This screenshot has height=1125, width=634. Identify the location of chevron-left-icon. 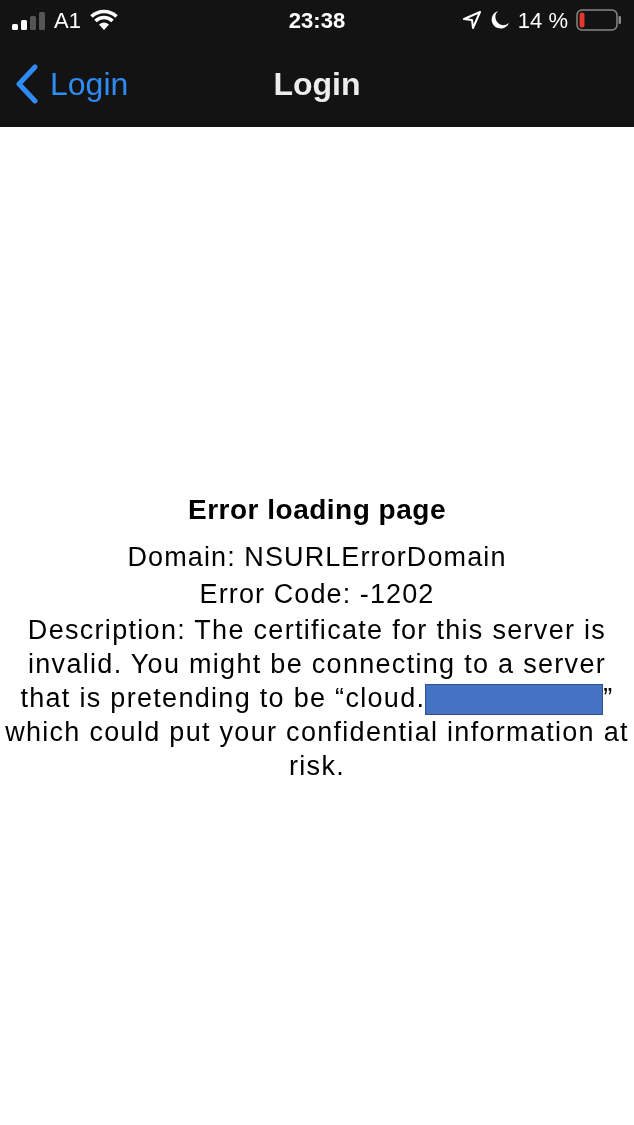
(27, 83).